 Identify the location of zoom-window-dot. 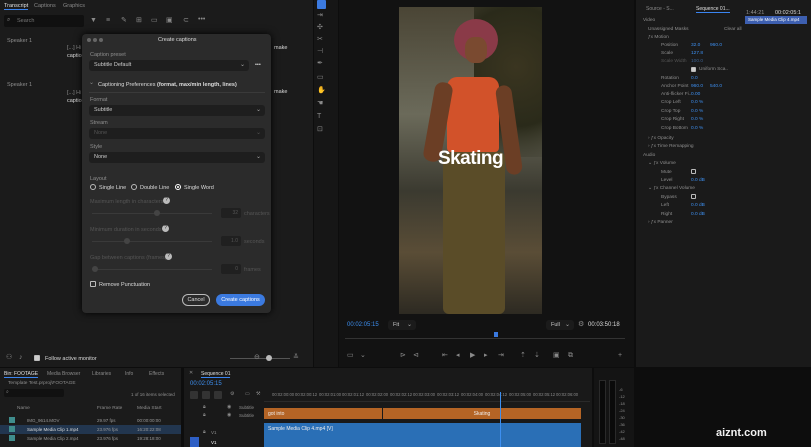
(101, 40).